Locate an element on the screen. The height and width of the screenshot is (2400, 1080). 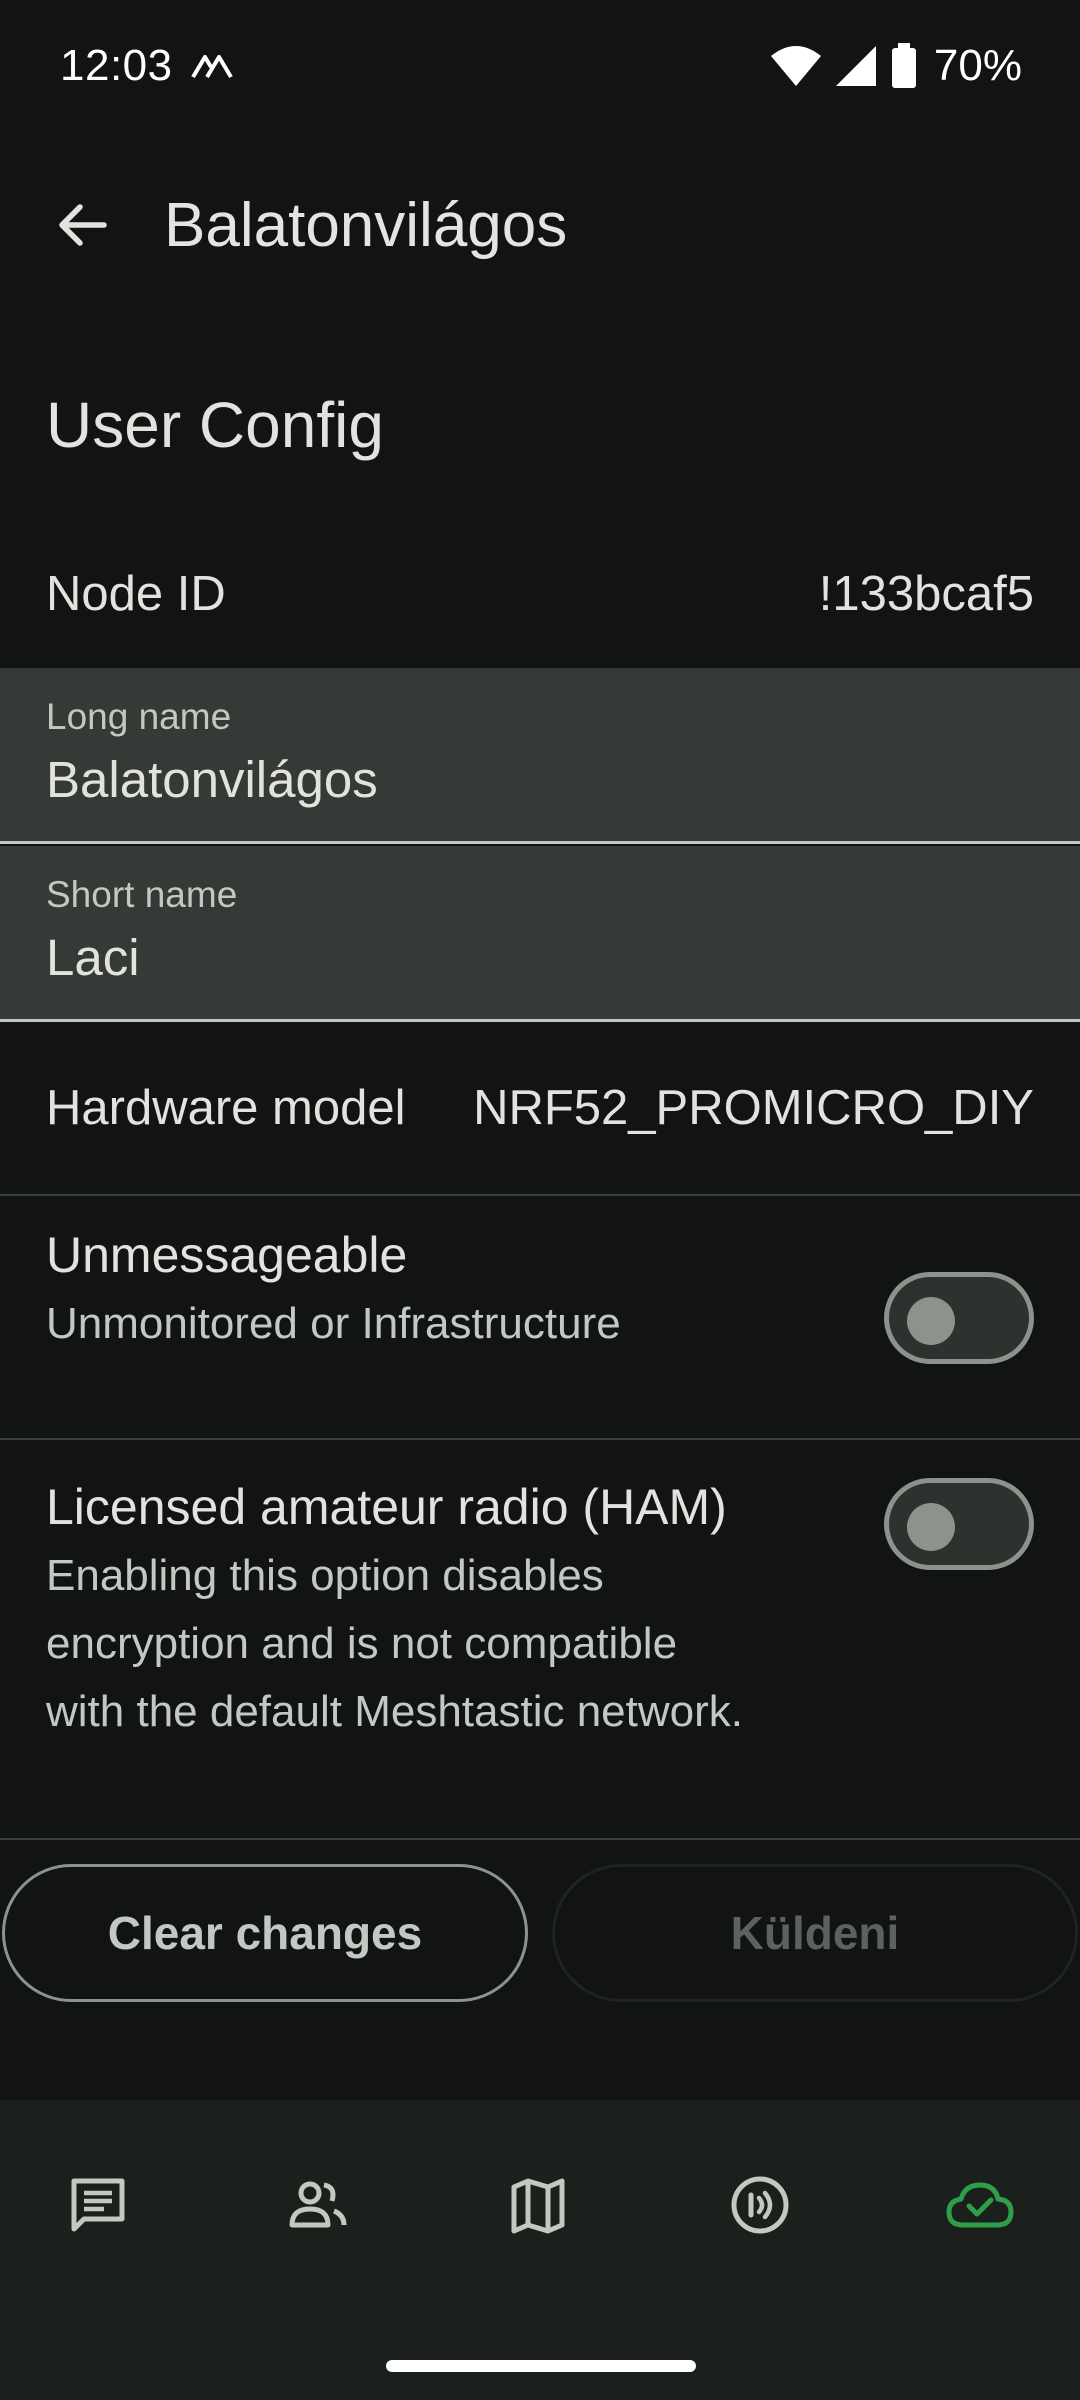
hardware-model-row: Hardware model NRF52_PROMICRO_DIY is located at coordinates (540, 1108).